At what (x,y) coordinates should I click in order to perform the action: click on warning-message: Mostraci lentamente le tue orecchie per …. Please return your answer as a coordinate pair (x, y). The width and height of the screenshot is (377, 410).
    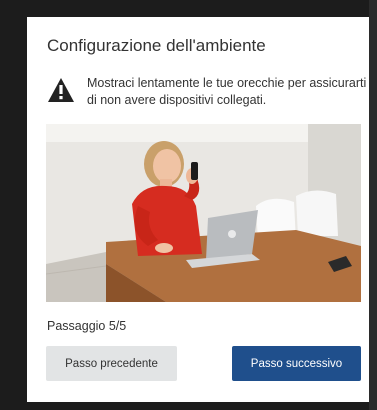
    Looking at the image, I should click on (207, 98).